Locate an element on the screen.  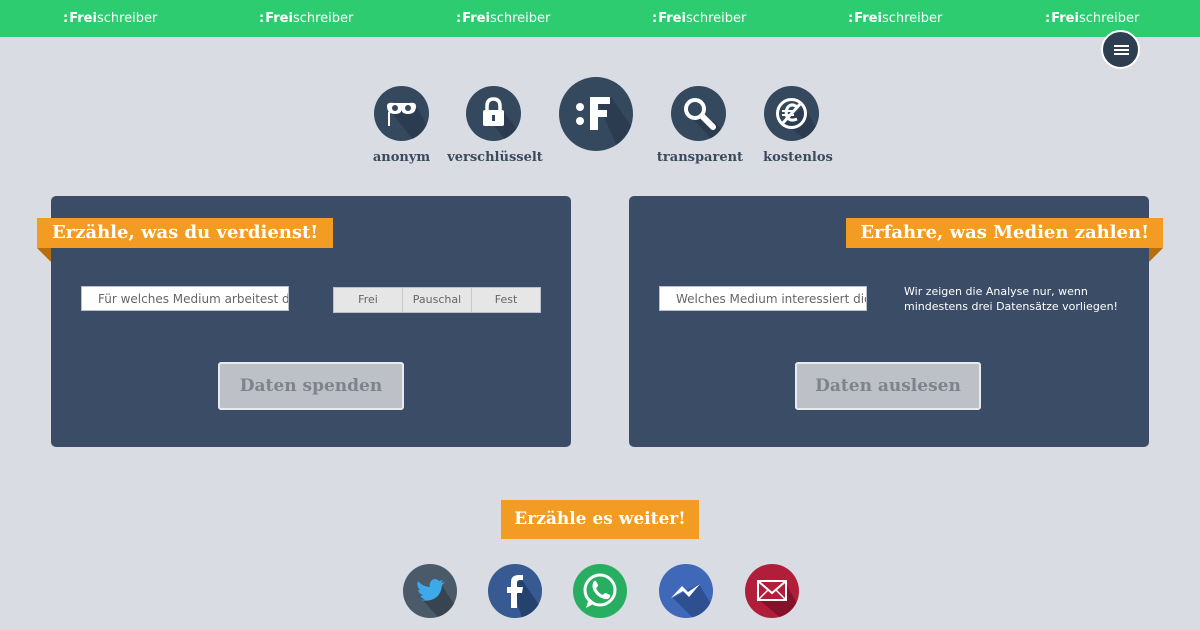
facebook-icon is located at coordinates (515, 591).